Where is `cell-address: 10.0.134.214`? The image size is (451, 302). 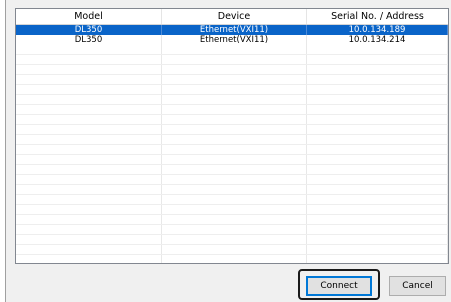
cell-address: 10.0.134.214 is located at coordinates (377, 40).